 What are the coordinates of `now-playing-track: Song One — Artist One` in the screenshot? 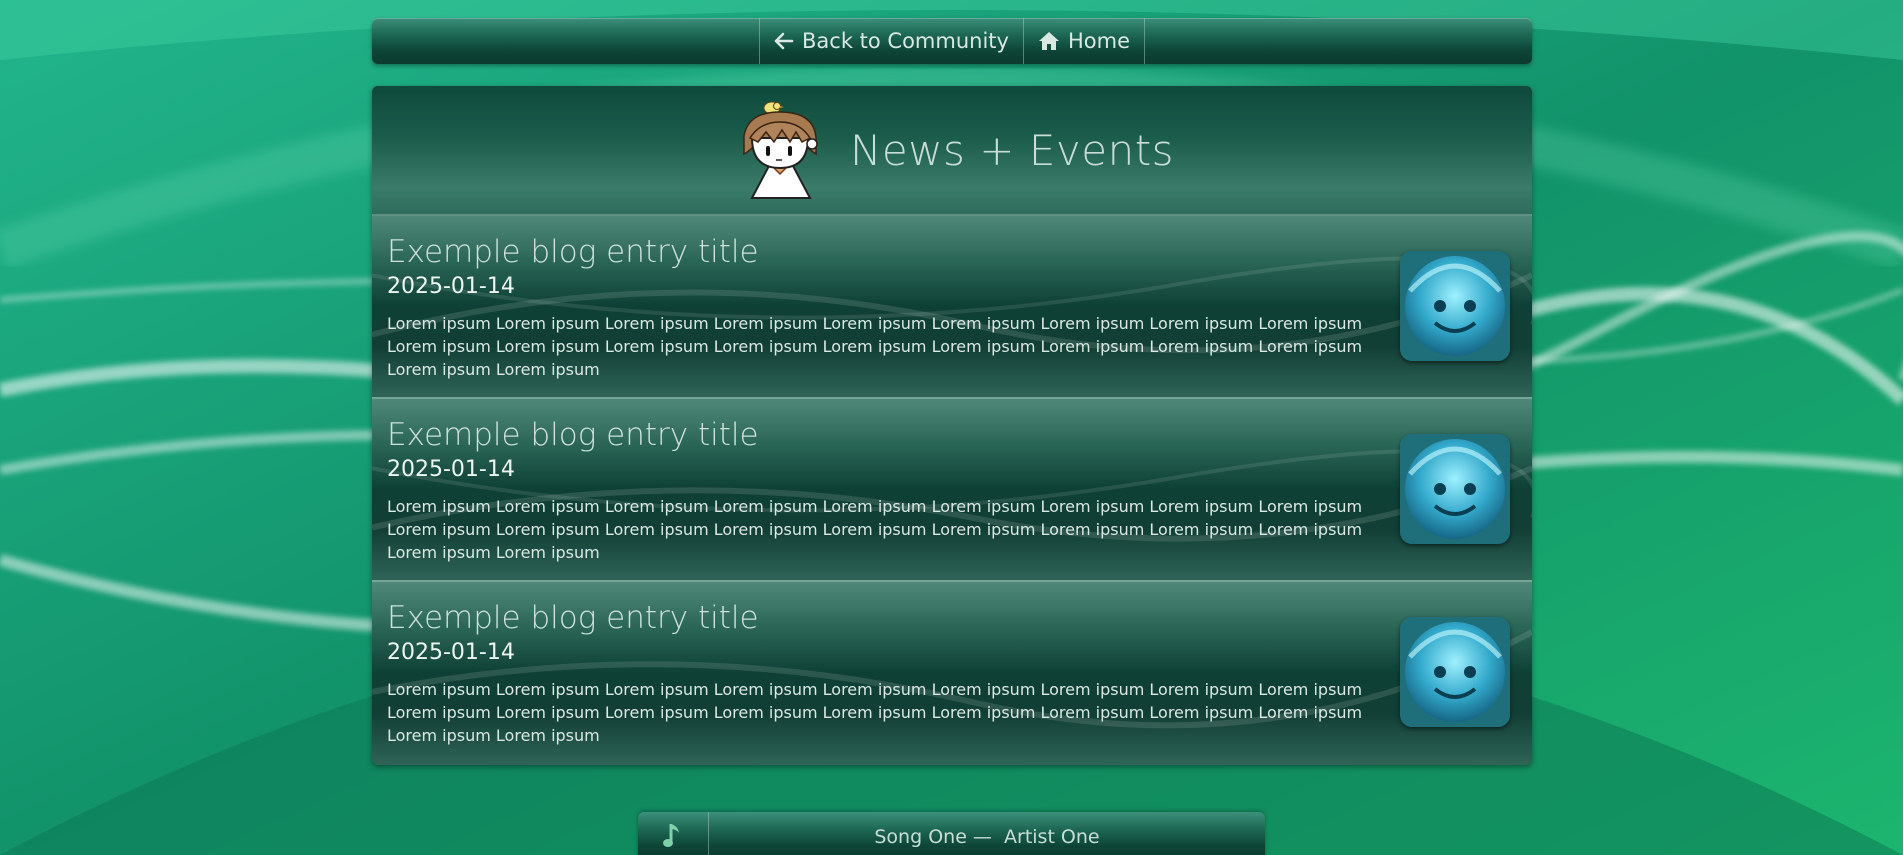 It's located at (987, 837).